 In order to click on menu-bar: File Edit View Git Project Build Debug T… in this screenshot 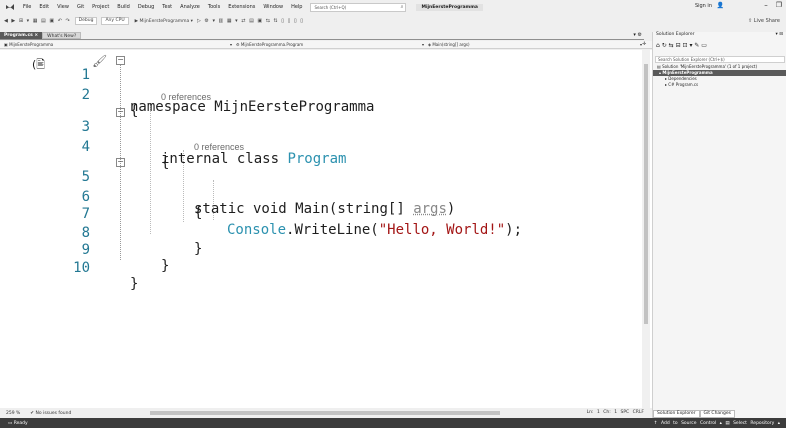, I will do `click(393, 7)`.